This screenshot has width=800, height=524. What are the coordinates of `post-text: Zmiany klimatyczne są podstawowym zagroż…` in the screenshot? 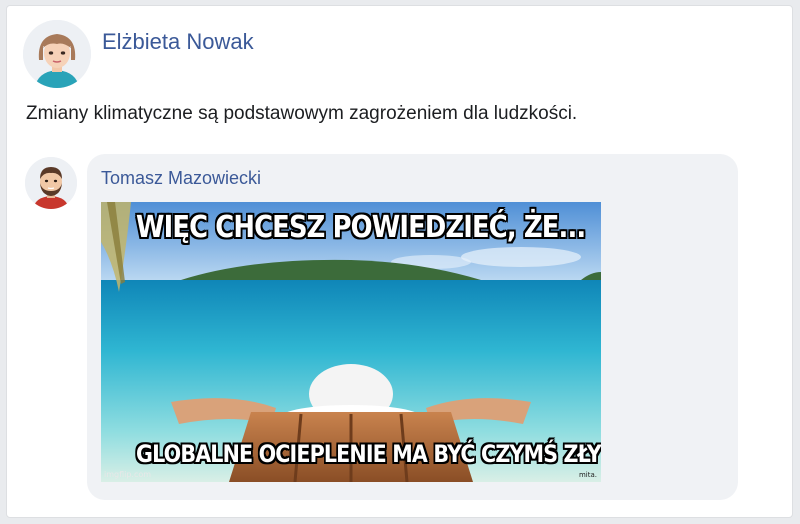 It's located at (302, 113).